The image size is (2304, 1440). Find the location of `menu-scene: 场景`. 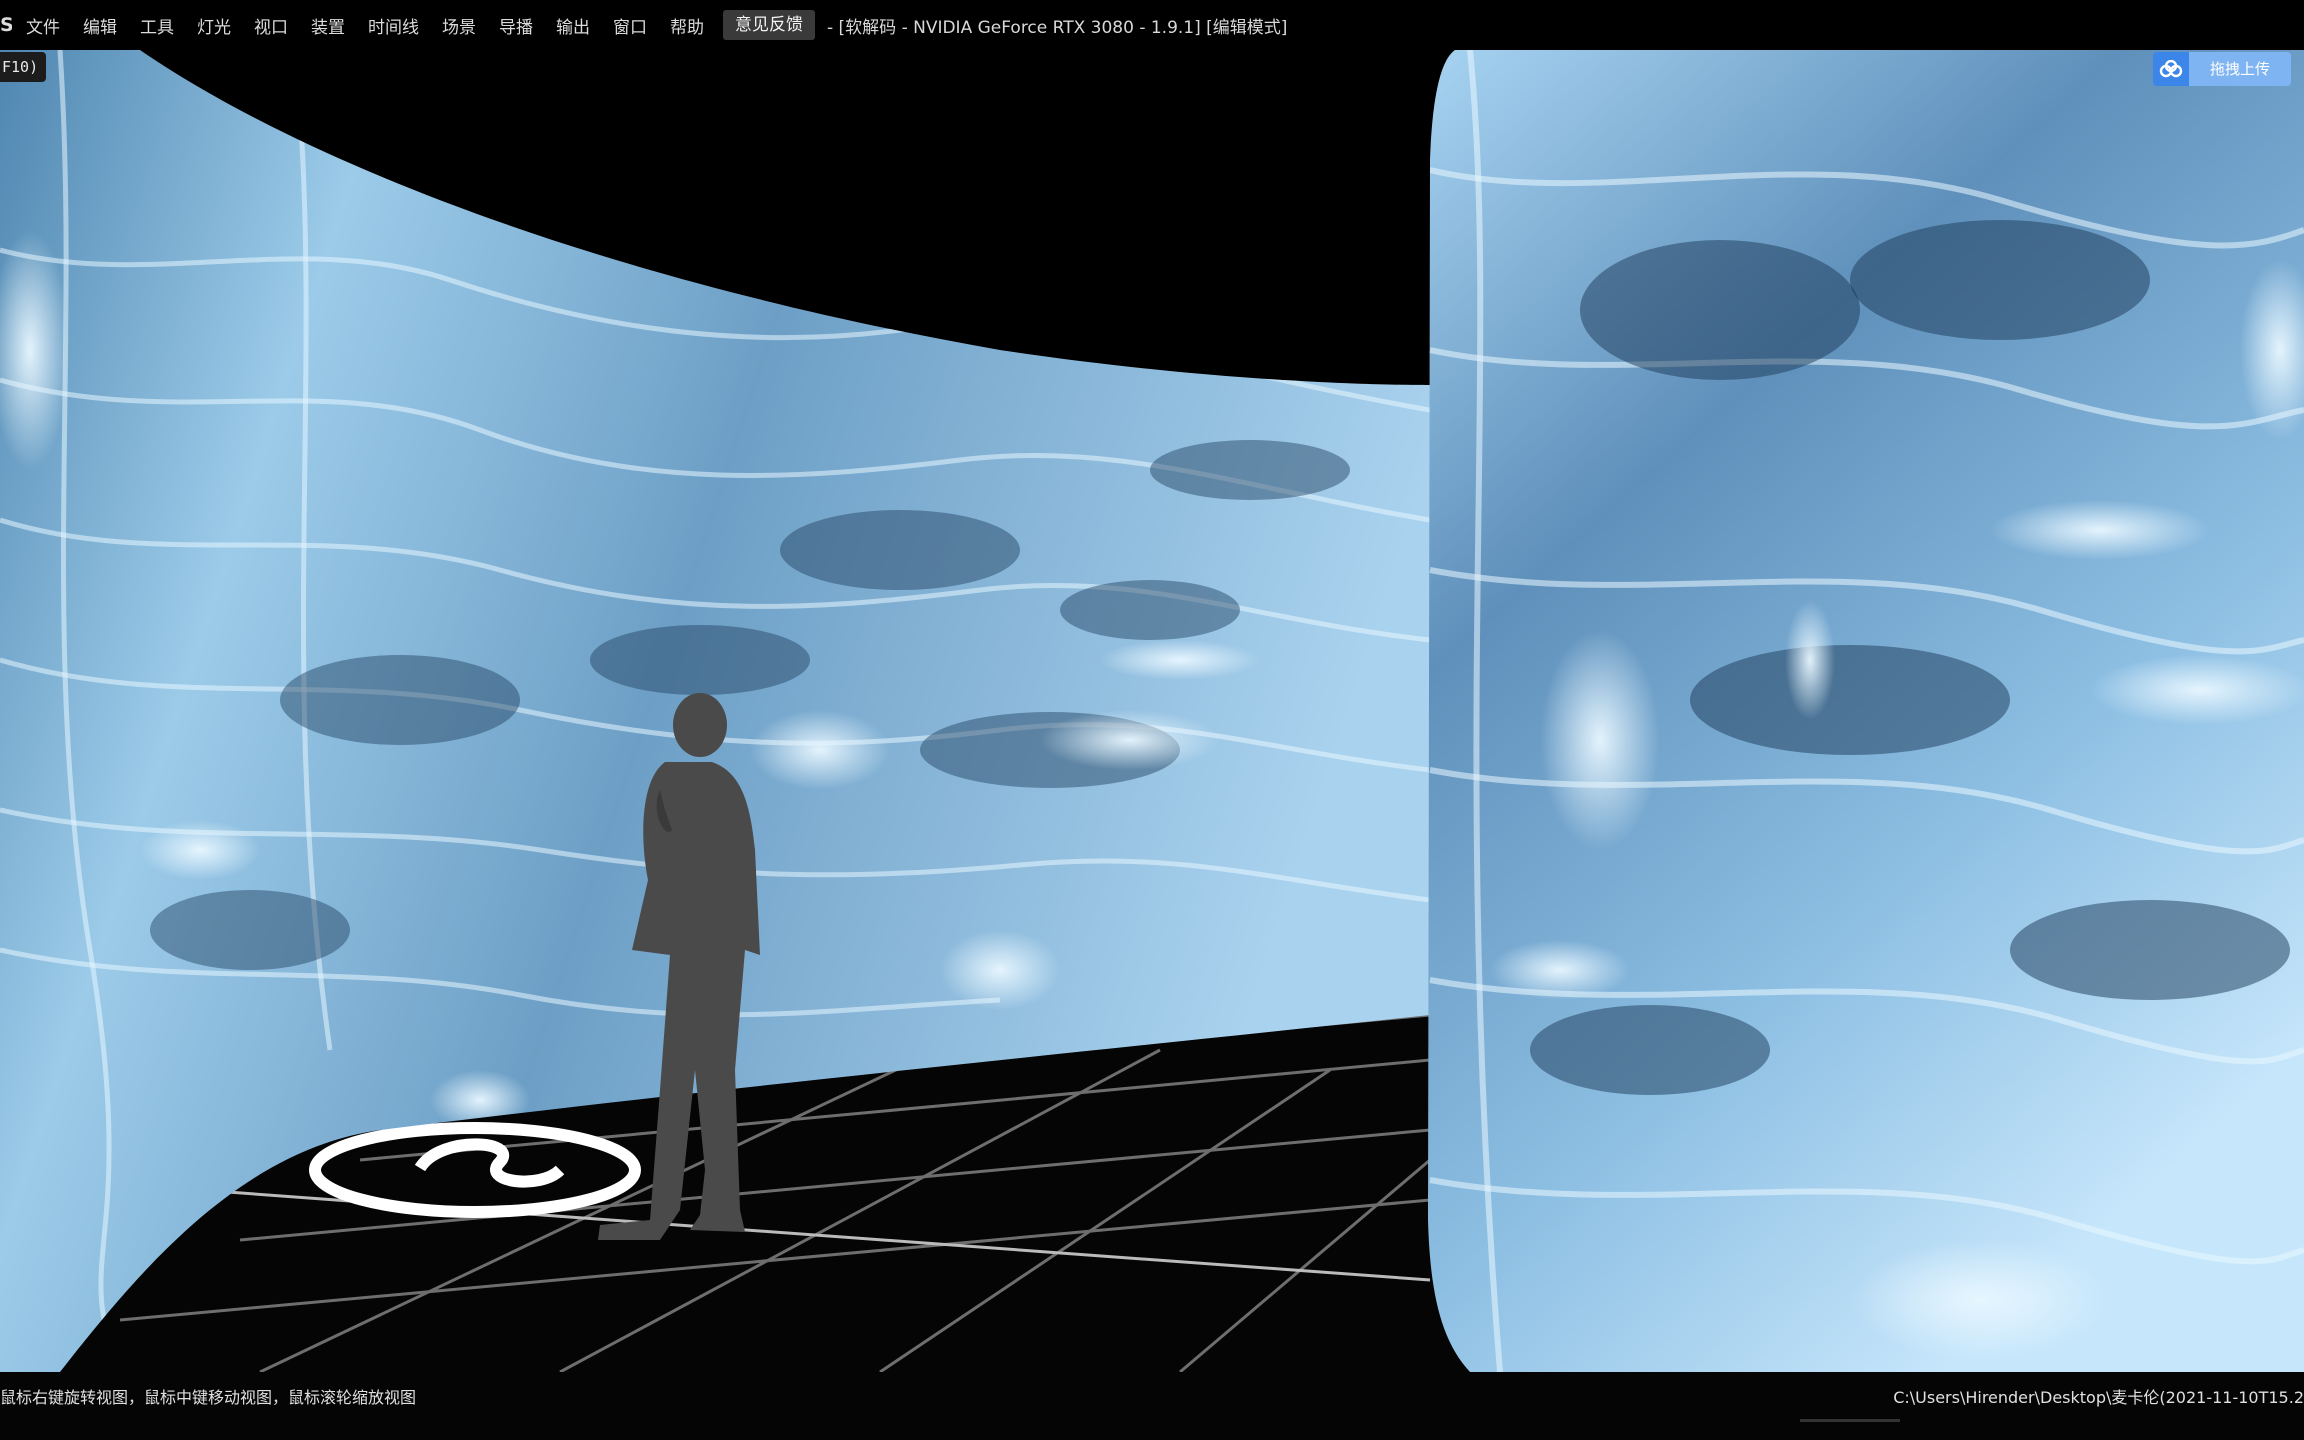

menu-scene: 场景 is located at coordinates (459, 25).